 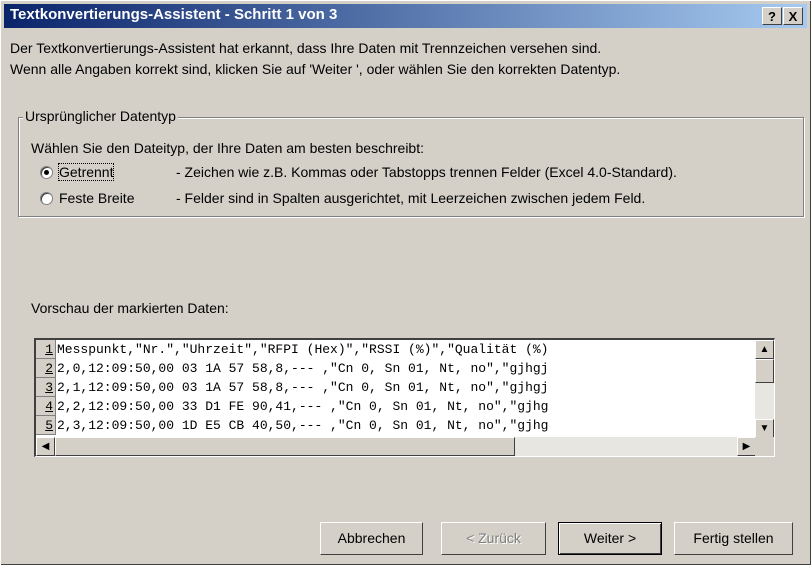 What do you see at coordinates (764, 371) in the screenshot?
I see `vertical-scroll-thumb` at bounding box center [764, 371].